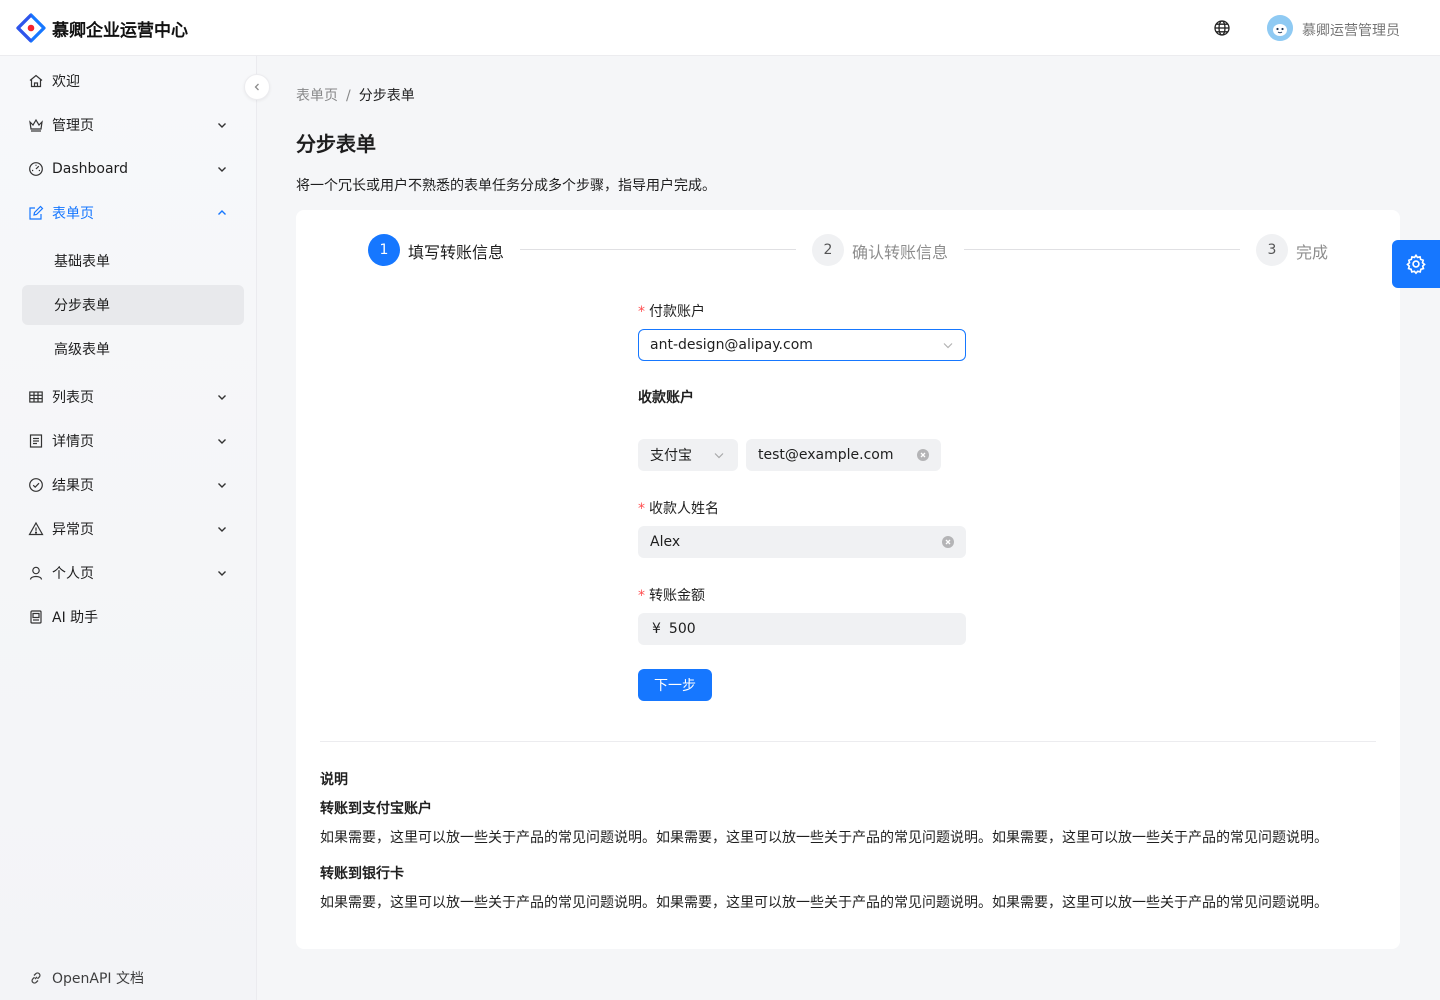  I want to click on receive-type-value: 支付宝, so click(671, 456).